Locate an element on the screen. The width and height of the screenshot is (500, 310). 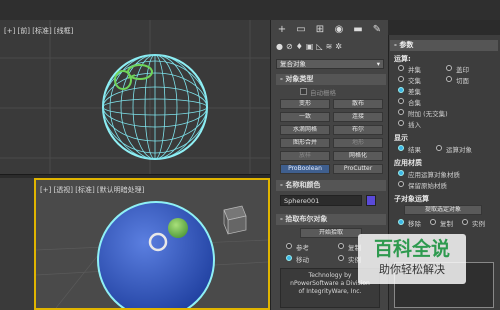
object-name-field: Sphere001 is located at coordinates (321, 200).